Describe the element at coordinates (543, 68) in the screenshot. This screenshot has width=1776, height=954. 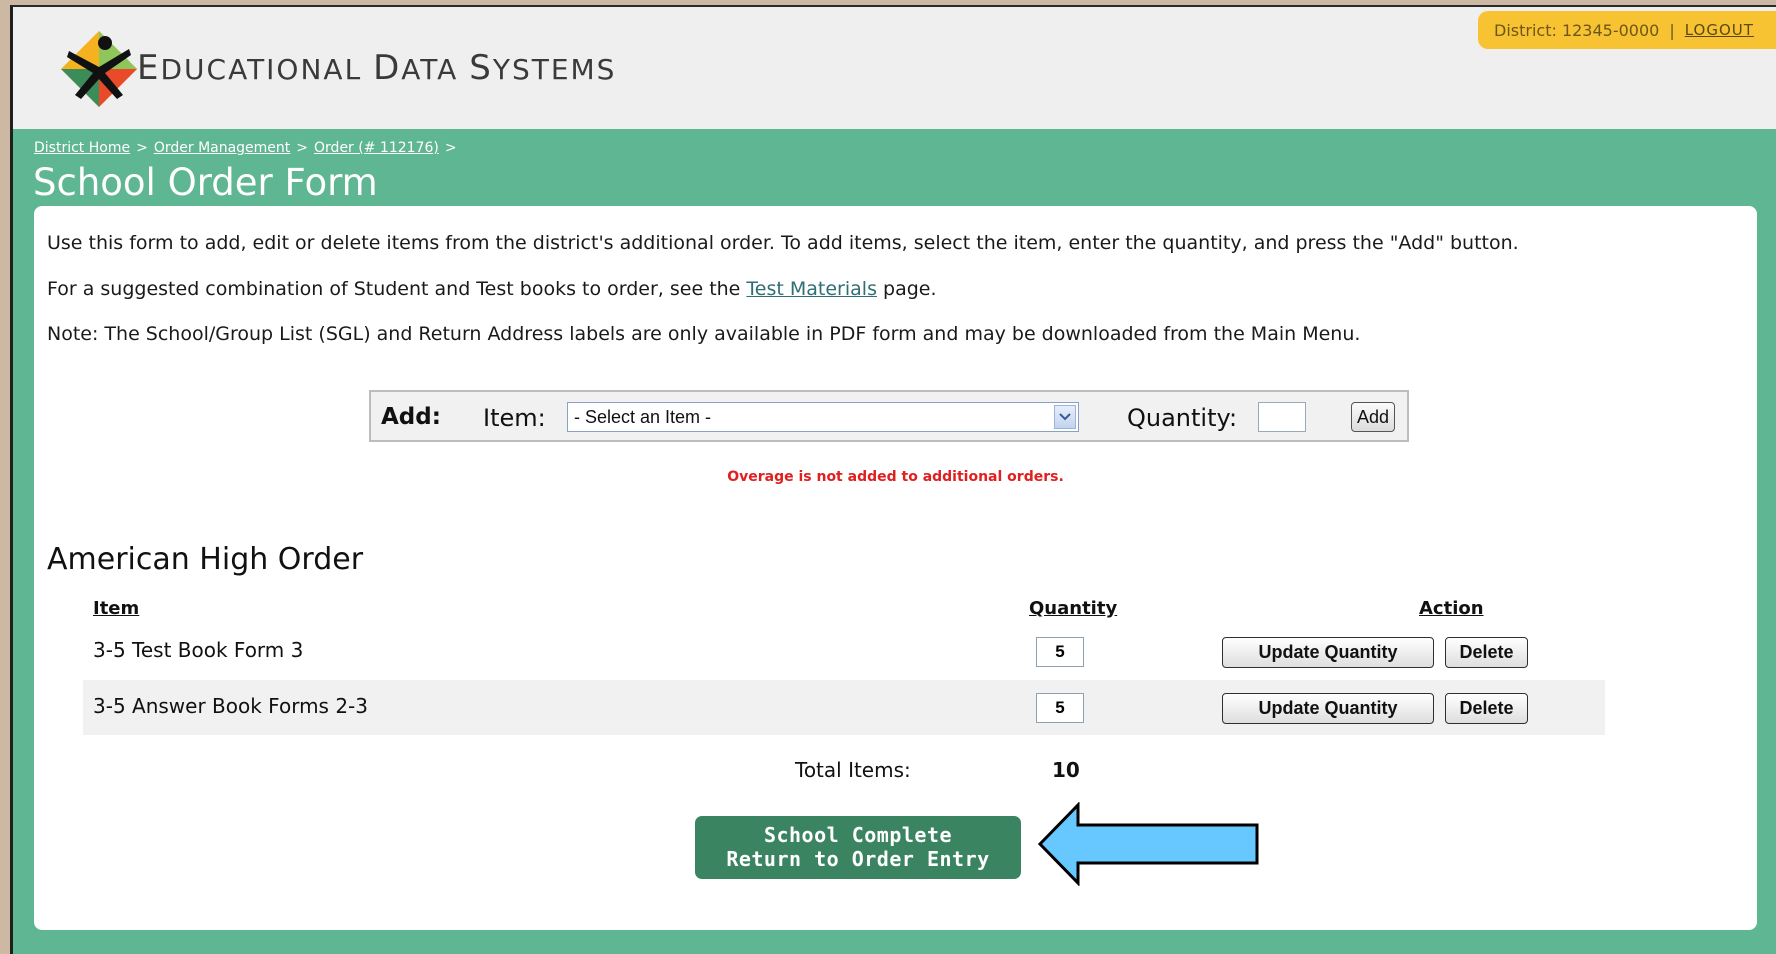
I see `brand-word-3: SYSTEMS` at that location.